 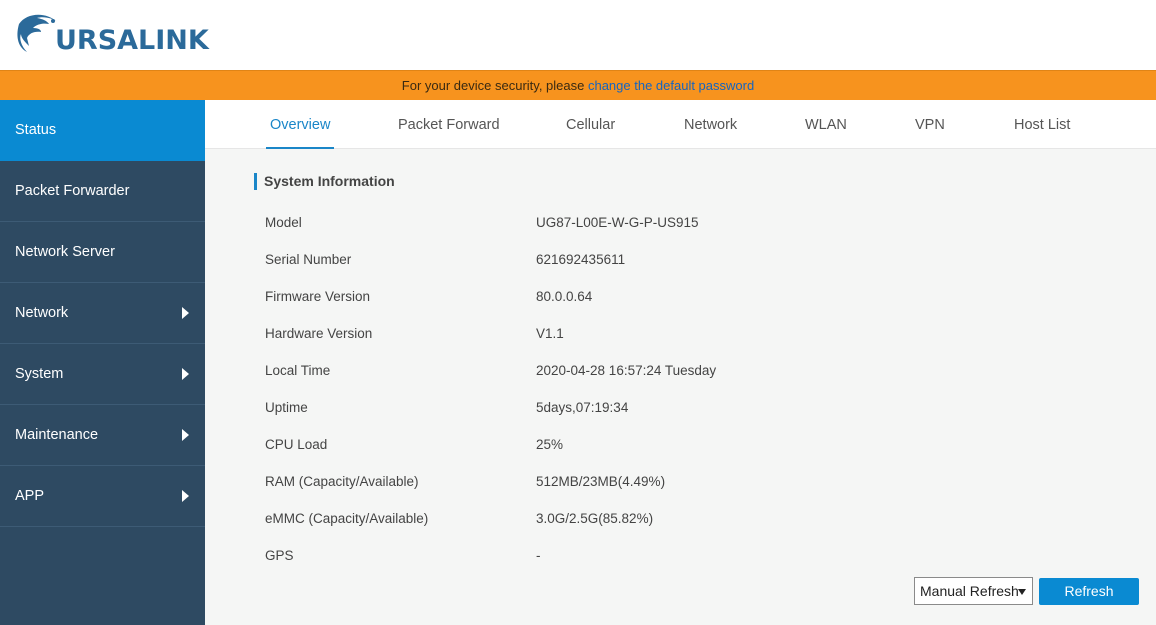 I want to click on tab-host-list: Host List, so click(x=1042, y=124).